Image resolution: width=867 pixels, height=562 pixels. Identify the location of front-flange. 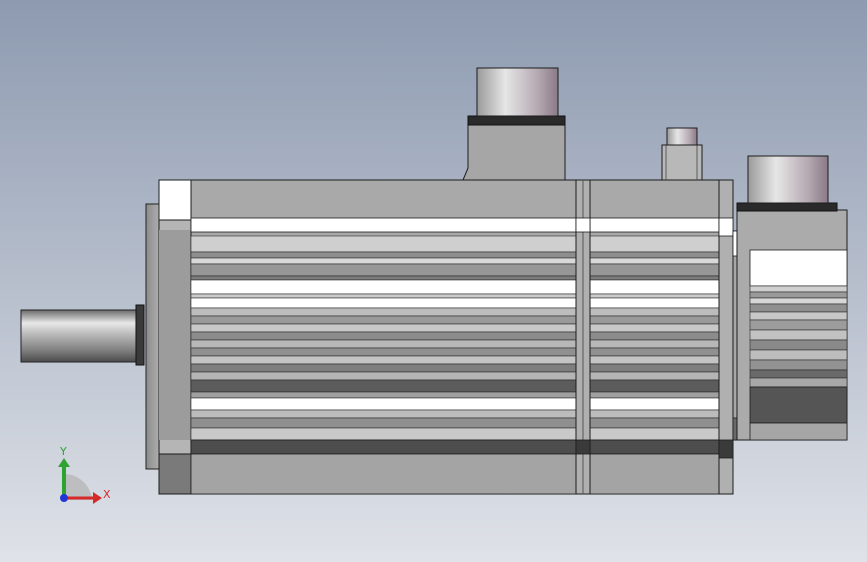
(168, 337).